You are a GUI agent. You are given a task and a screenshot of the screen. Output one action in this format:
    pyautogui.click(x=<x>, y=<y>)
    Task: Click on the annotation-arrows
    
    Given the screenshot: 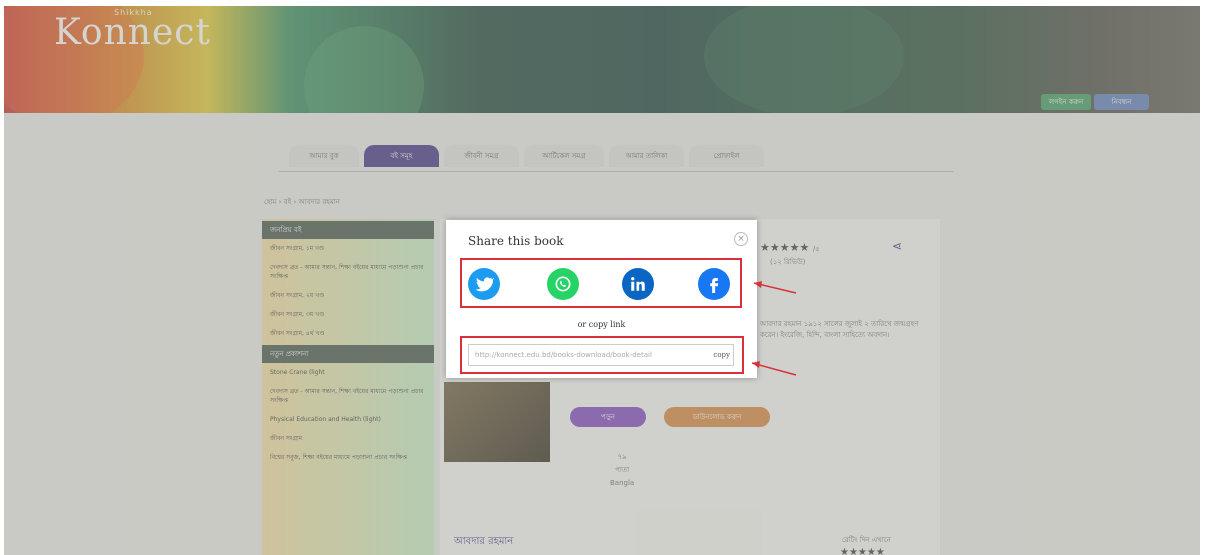 What is the action you would take?
    pyautogui.click(x=774, y=328)
    